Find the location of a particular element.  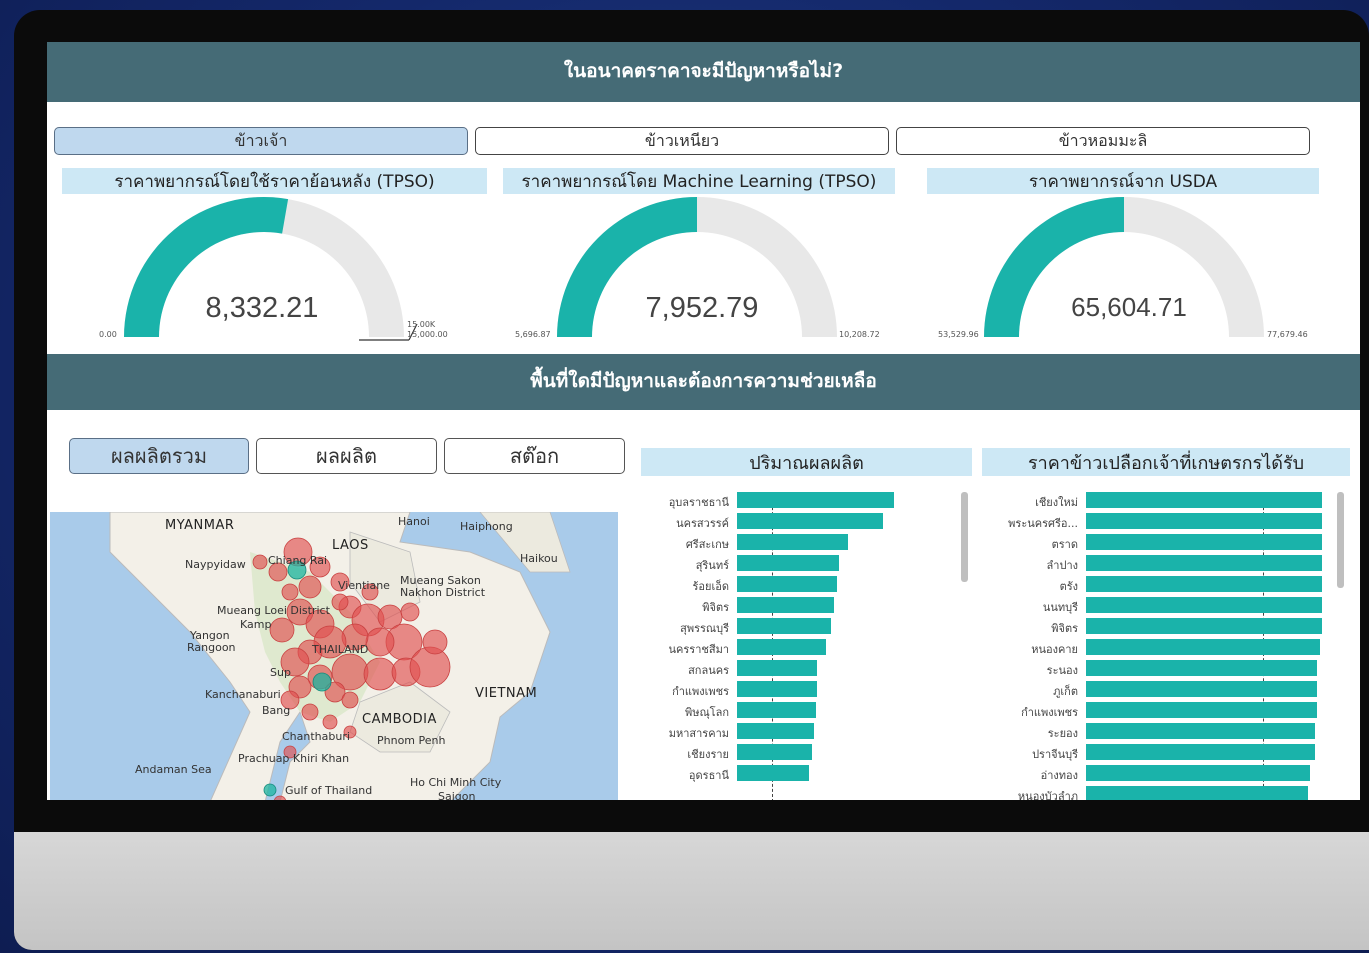

bar-row: ร้อยเอ็ด is located at coordinates (796, 584).